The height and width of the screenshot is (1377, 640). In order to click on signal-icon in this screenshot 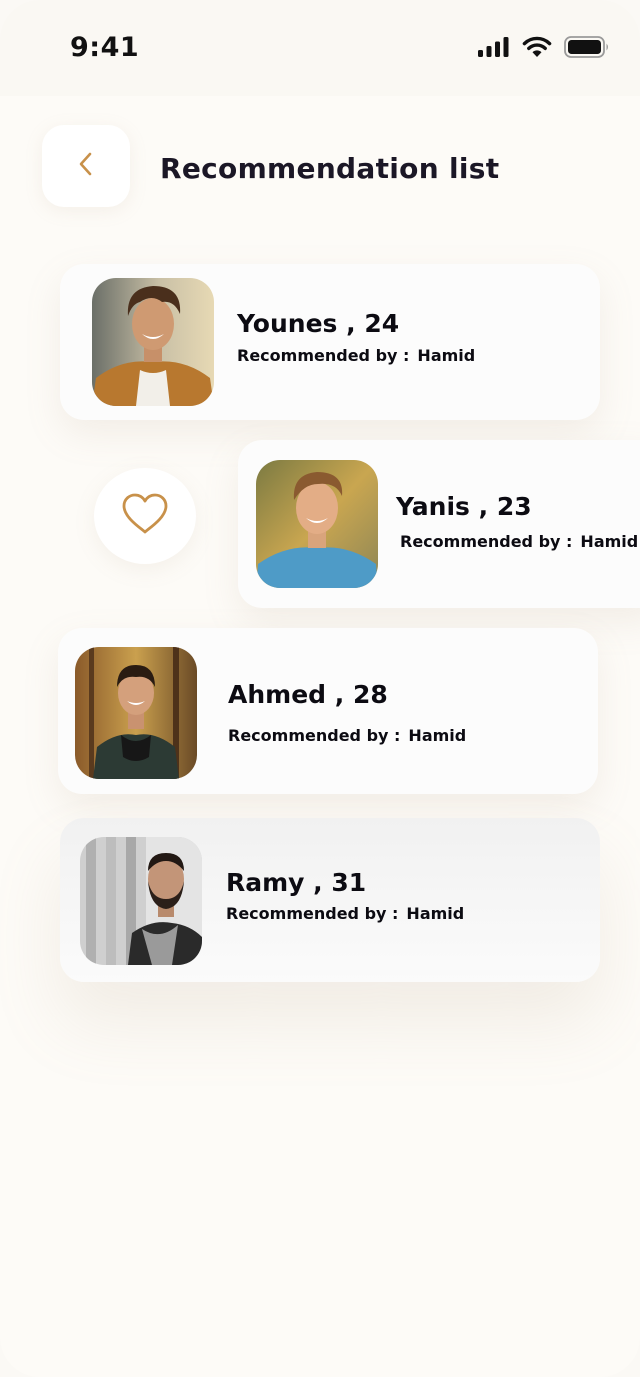, I will do `click(494, 49)`.